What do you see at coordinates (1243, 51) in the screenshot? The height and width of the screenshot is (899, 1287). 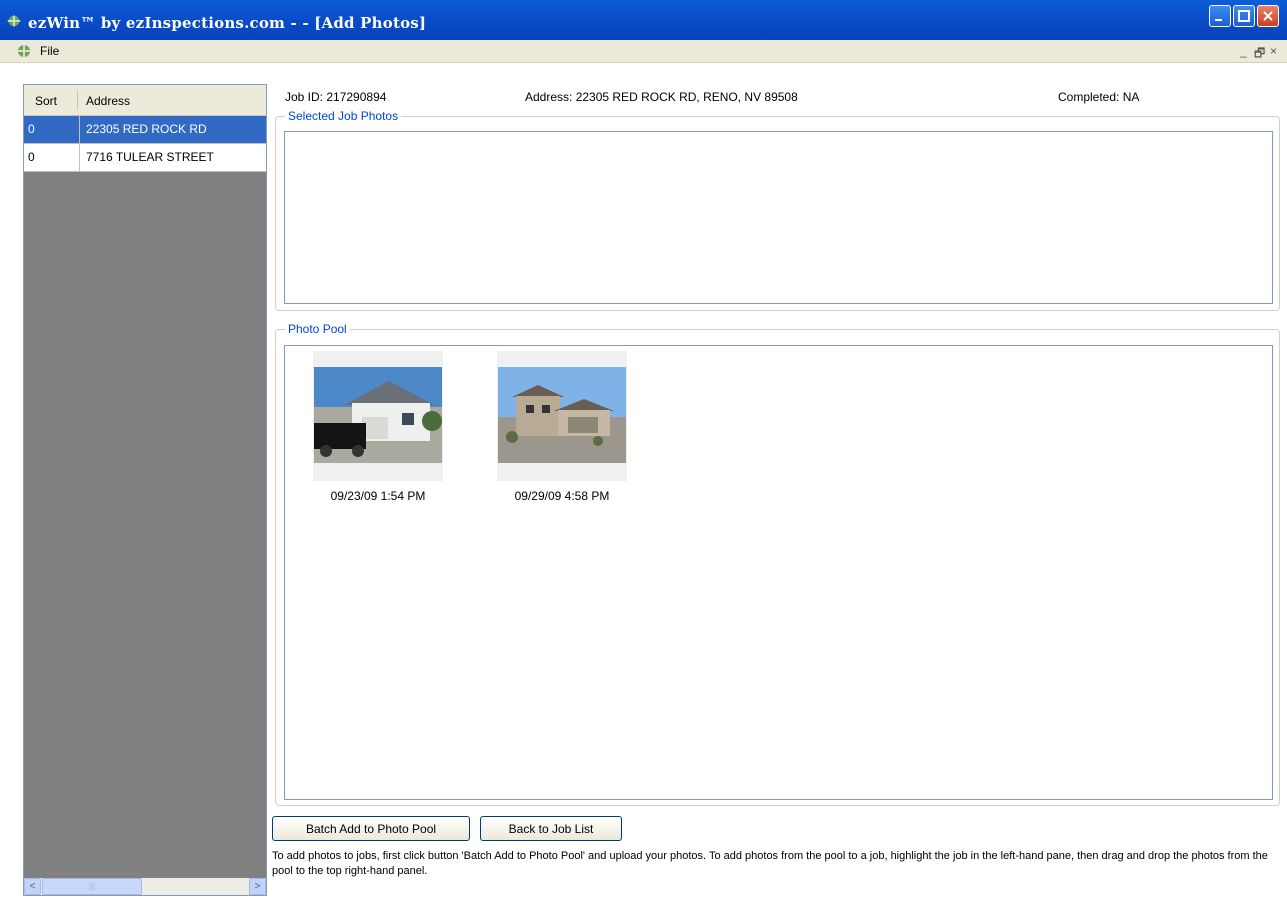 I see `mdi-minimize-button: _` at bounding box center [1243, 51].